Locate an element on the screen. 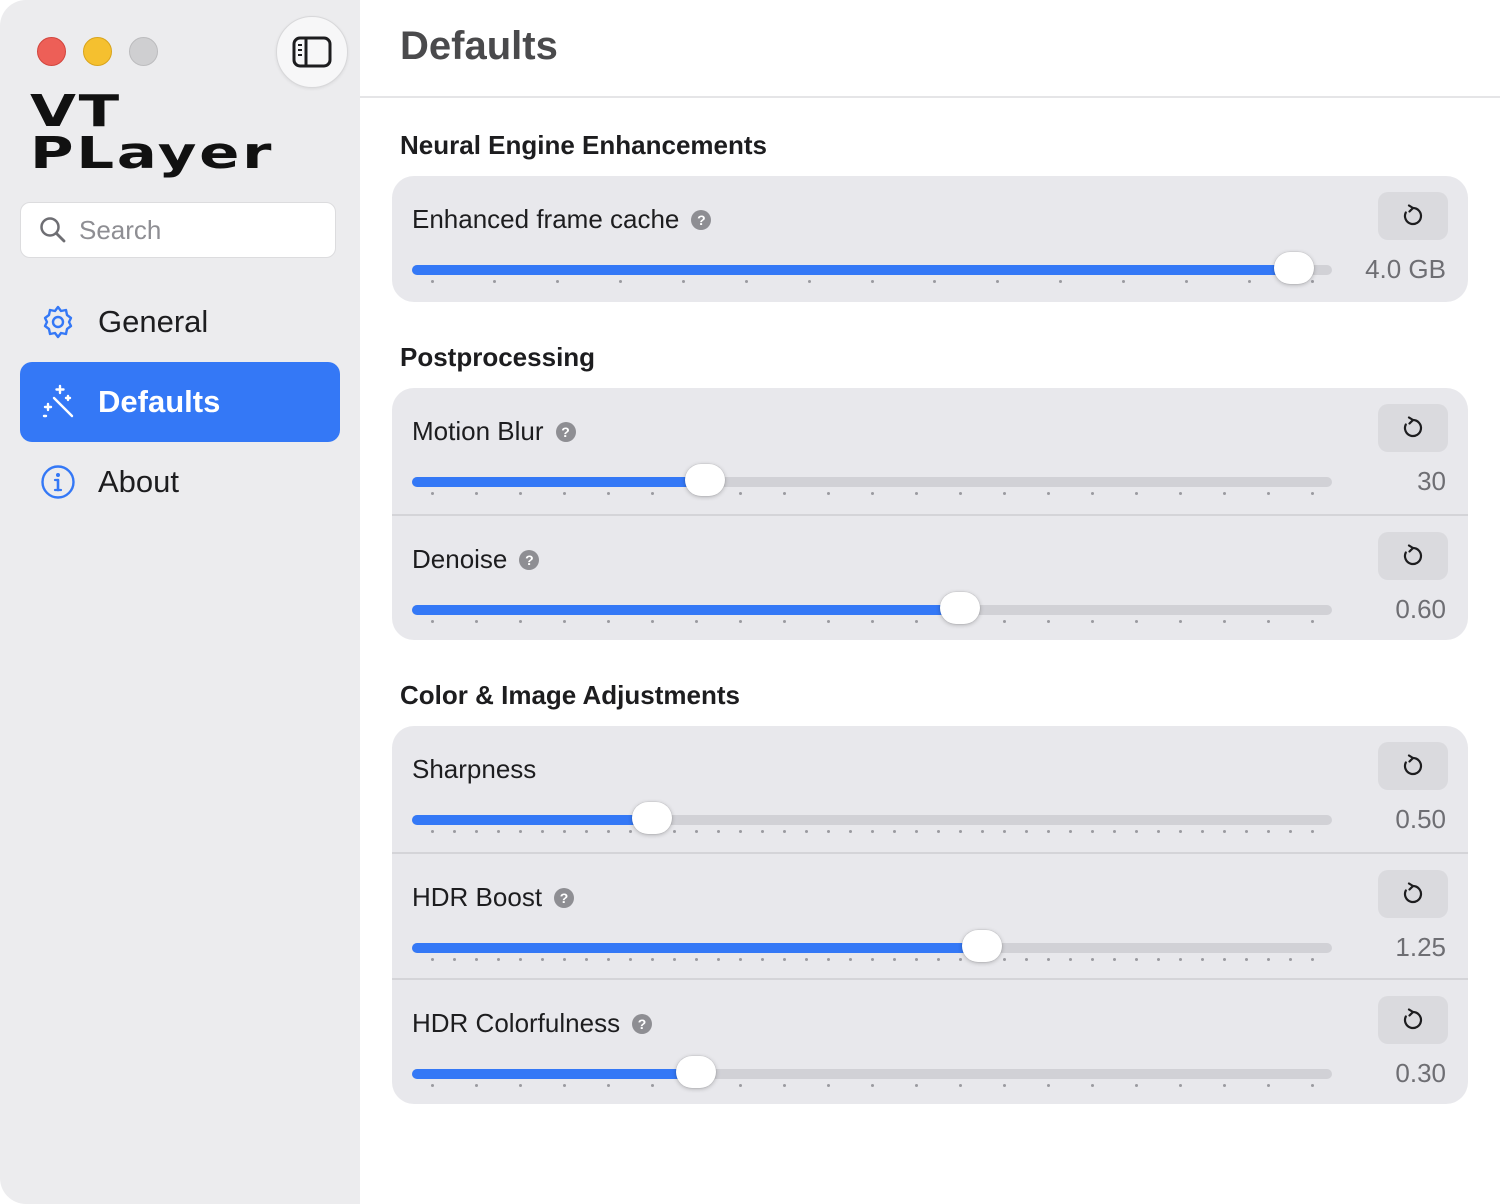 The image size is (1500, 1204). search-field is located at coordinates (178, 230).